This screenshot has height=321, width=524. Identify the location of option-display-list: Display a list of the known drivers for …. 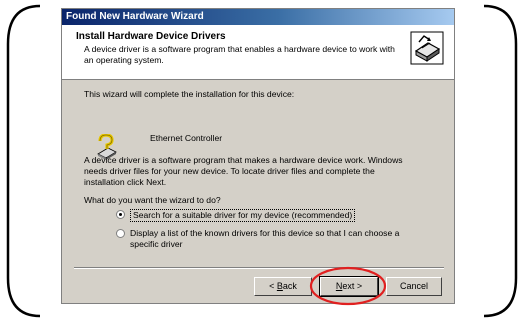
(271, 239).